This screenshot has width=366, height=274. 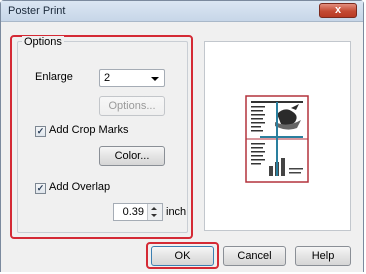 What do you see at coordinates (155, 79) in the screenshot?
I see `chevron-down-icon` at bounding box center [155, 79].